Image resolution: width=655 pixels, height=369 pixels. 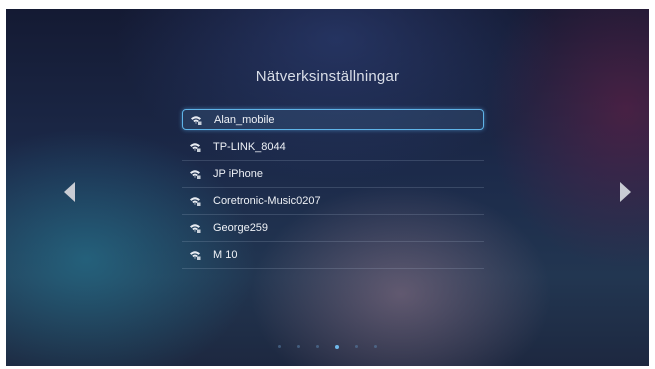 I want to click on network-item-george259: George259, so click(x=333, y=228).